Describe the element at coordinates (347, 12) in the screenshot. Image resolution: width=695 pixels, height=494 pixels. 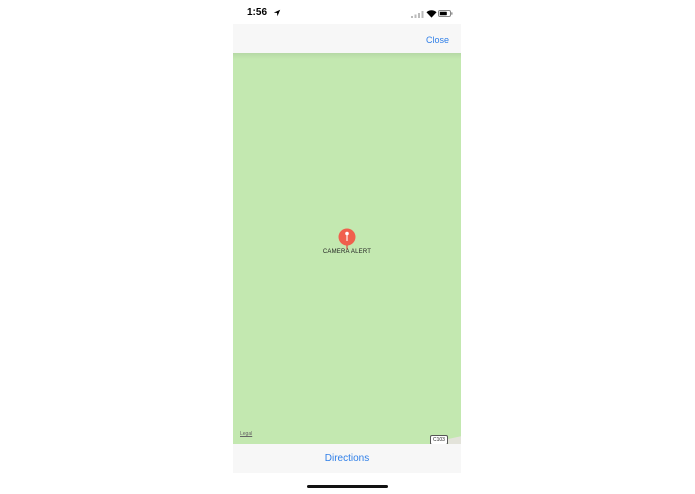
I see `status-bar: 1:56` at that location.